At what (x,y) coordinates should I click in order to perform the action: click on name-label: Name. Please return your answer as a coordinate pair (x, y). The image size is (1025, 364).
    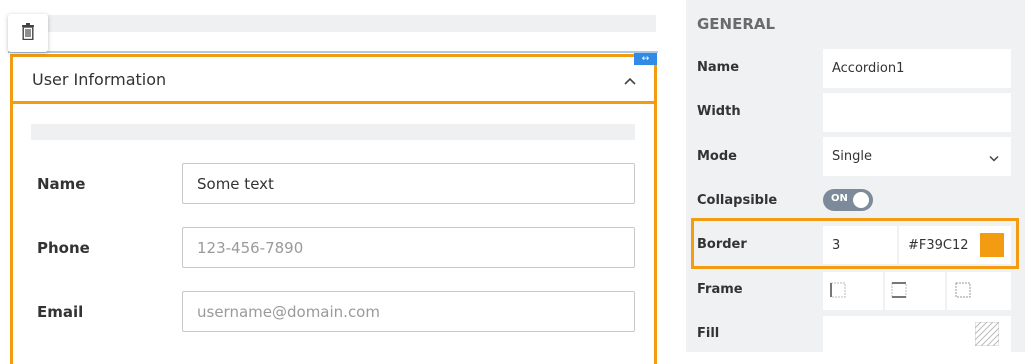
    Looking at the image, I should click on (61, 184).